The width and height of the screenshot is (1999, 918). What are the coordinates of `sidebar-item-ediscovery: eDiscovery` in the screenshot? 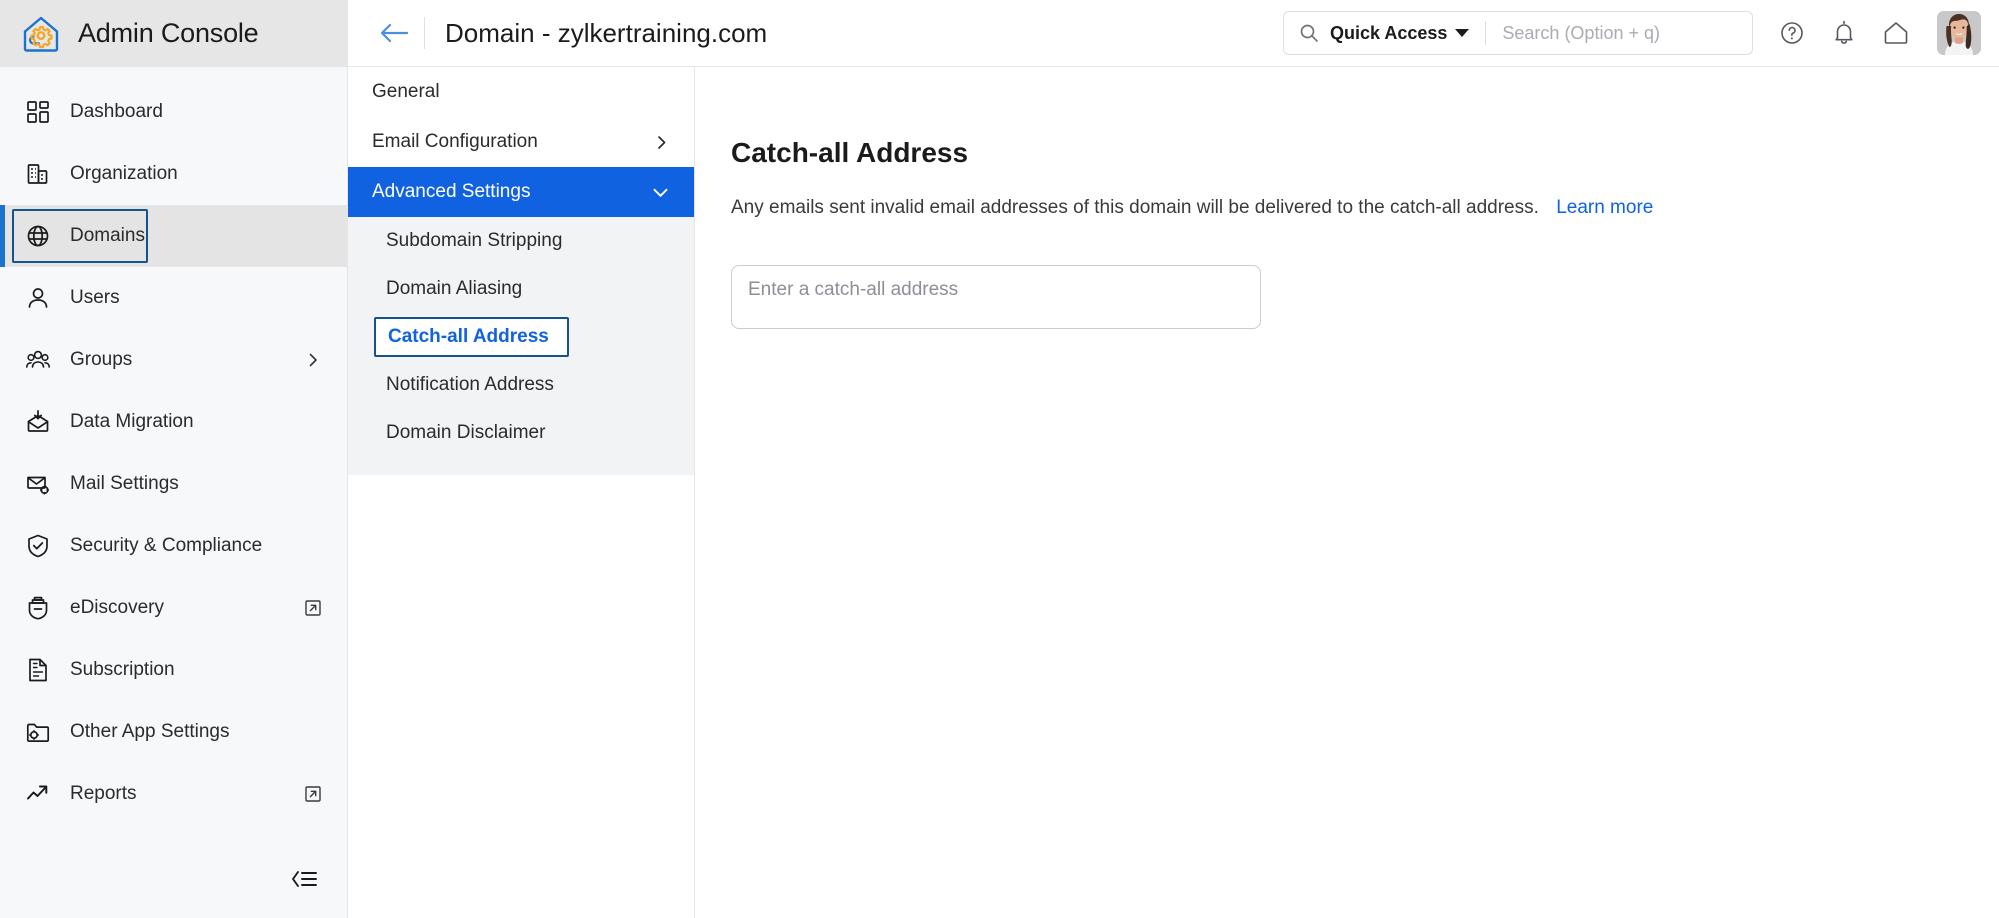 It's located at (173, 608).